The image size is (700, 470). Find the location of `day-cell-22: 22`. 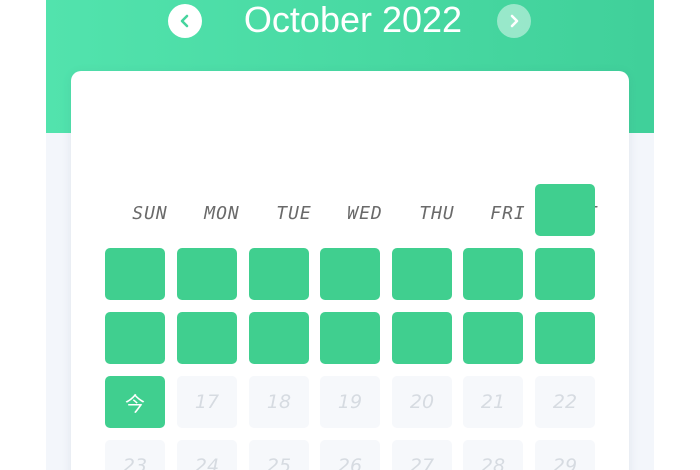

day-cell-22: 22 is located at coordinates (565, 402).